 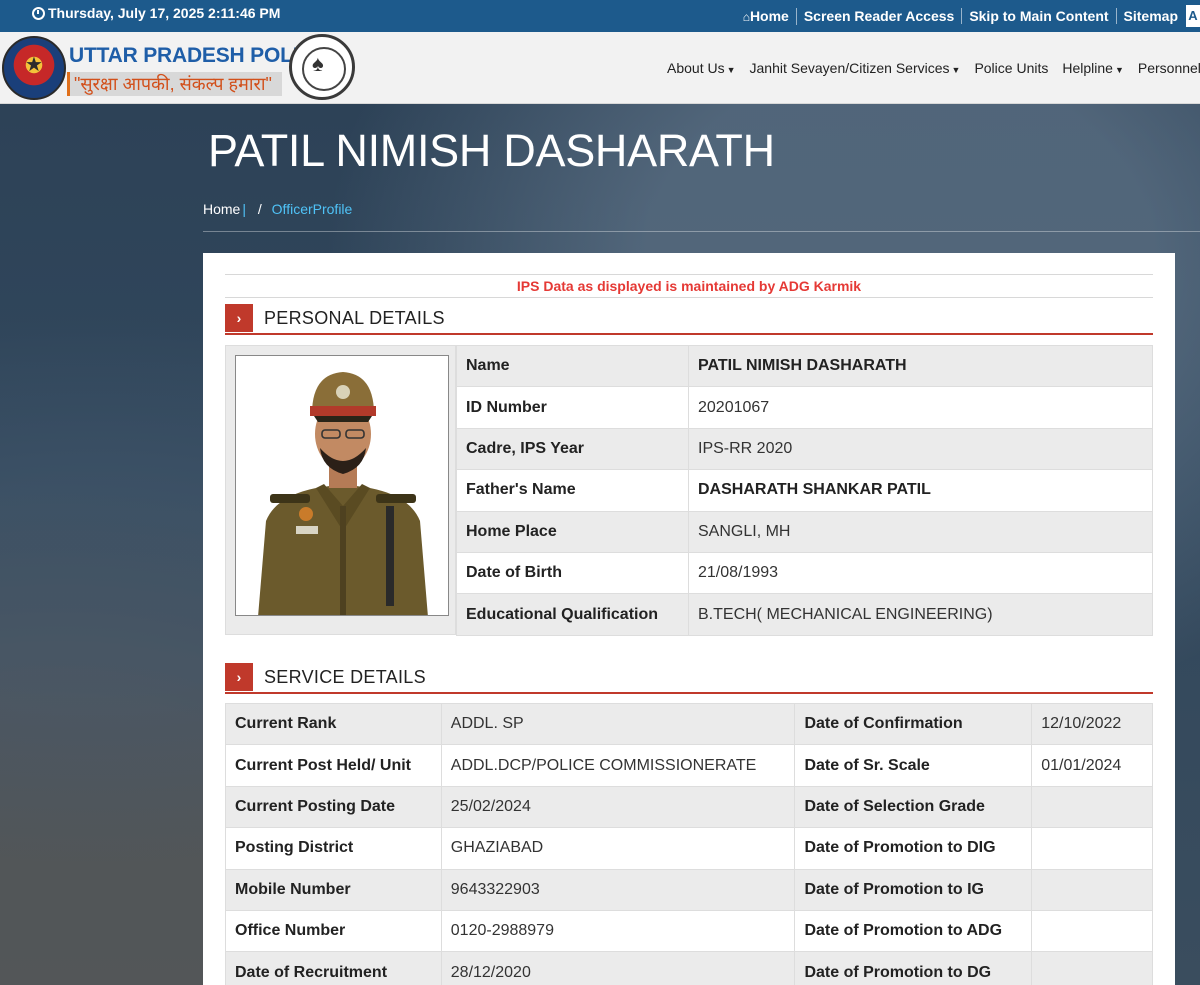 What do you see at coordinates (701, 68) in the screenshot?
I see `nav-about-us: About Us ▼` at bounding box center [701, 68].